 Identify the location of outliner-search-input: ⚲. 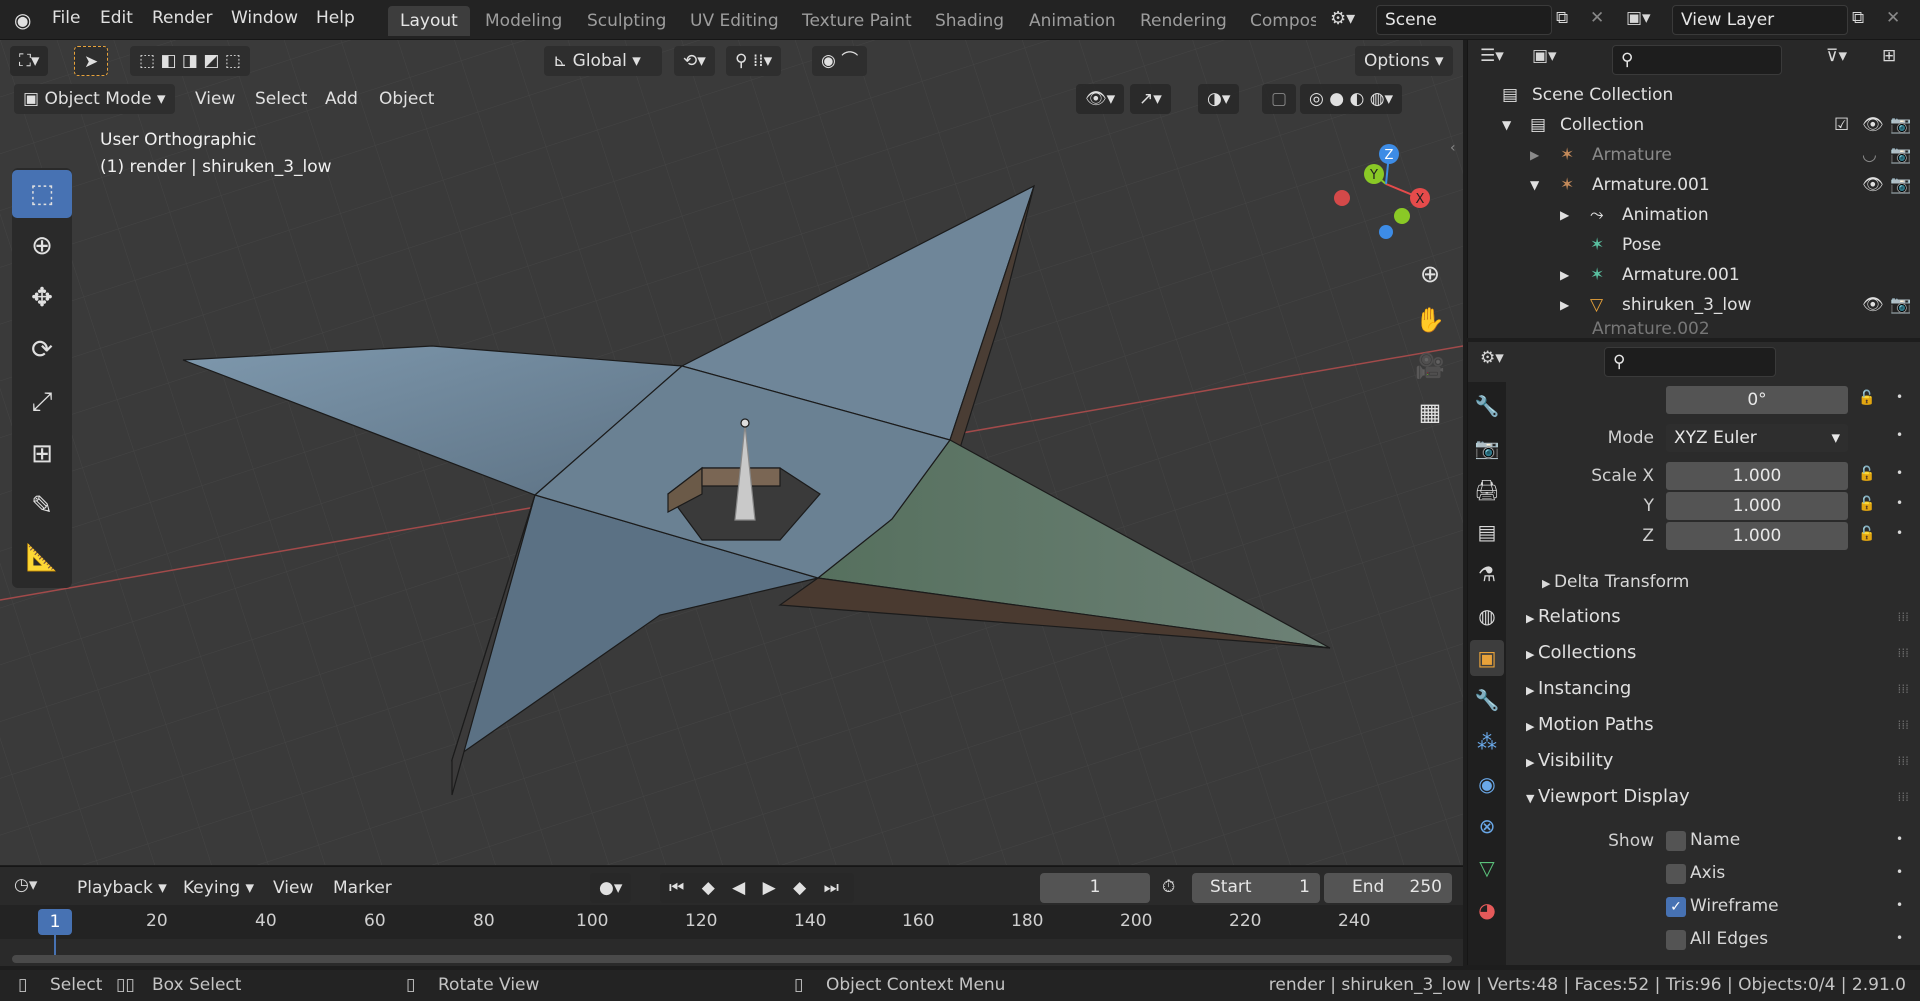
(1697, 60).